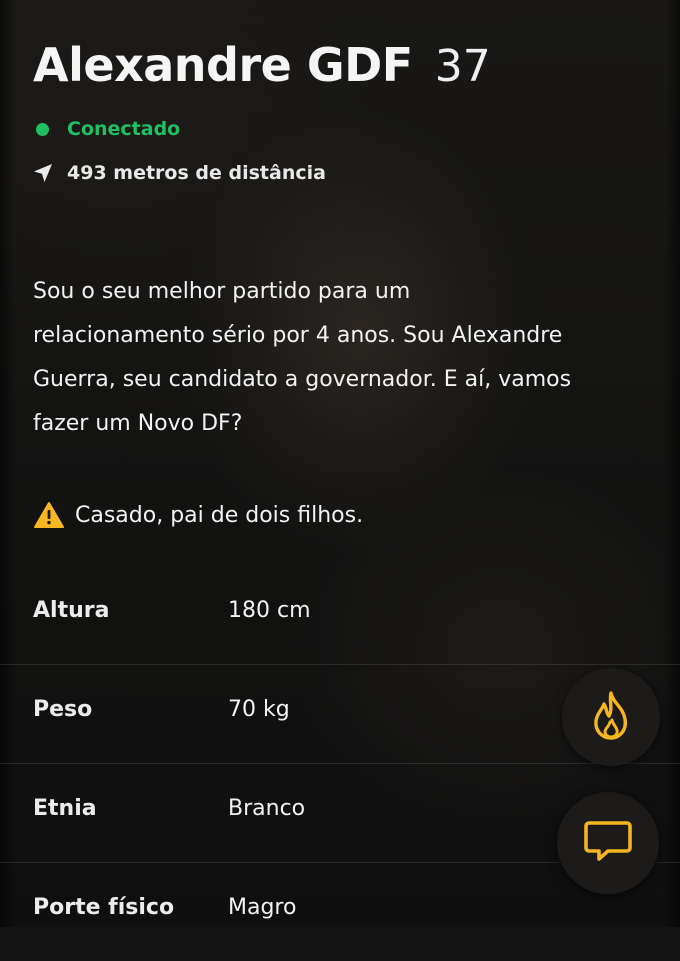 Image resolution: width=680 pixels, height=961 pixels. Describe the element at coordinates (124, 129) in the screenshot. I see `status-text: Conectado` at that location.